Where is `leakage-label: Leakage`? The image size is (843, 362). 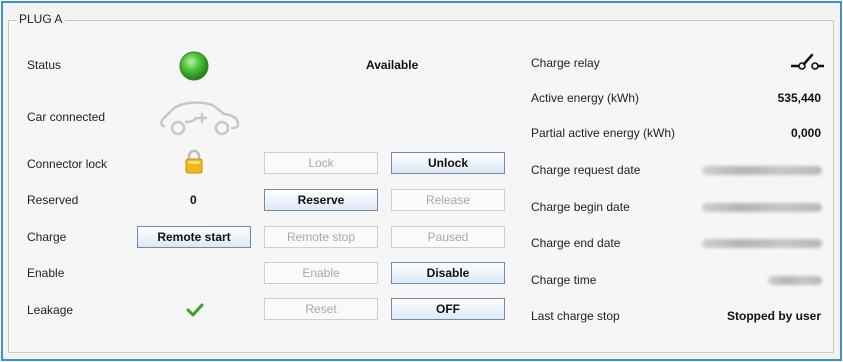
leakage-label: Leakage is located at coordinates (50, 310).